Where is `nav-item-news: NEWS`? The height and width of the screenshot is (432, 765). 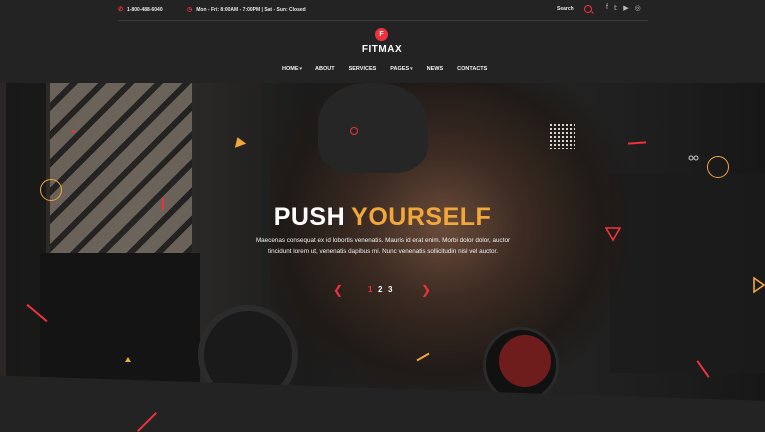
nav-item-news: NEWS is located at coordinates (435, 69).